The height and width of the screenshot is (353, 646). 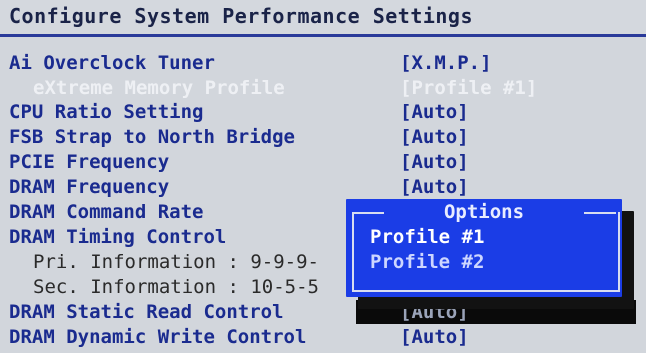 I want to click on setting-dram-frequency-label: DRAM Frequency, so click(x=89, y=187).